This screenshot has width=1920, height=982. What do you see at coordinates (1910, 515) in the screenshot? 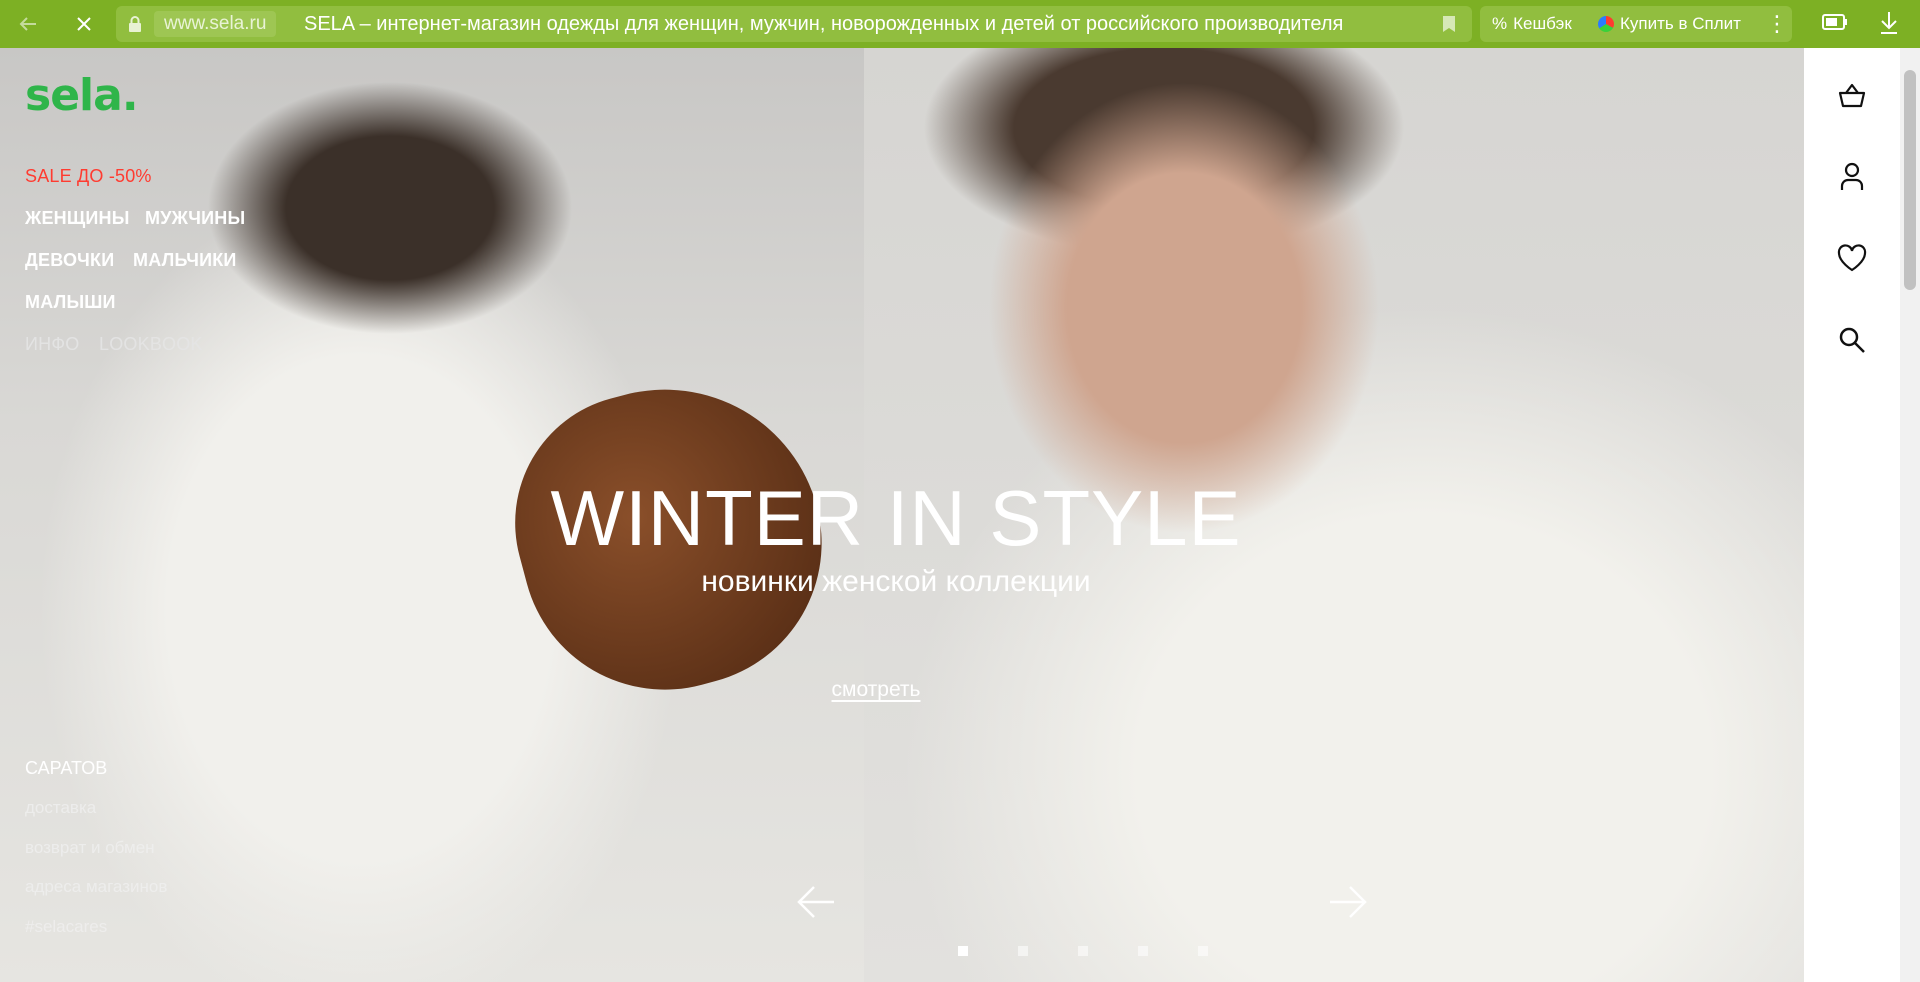
I see `page-scrollbar` at bounding box center [1910, 515].